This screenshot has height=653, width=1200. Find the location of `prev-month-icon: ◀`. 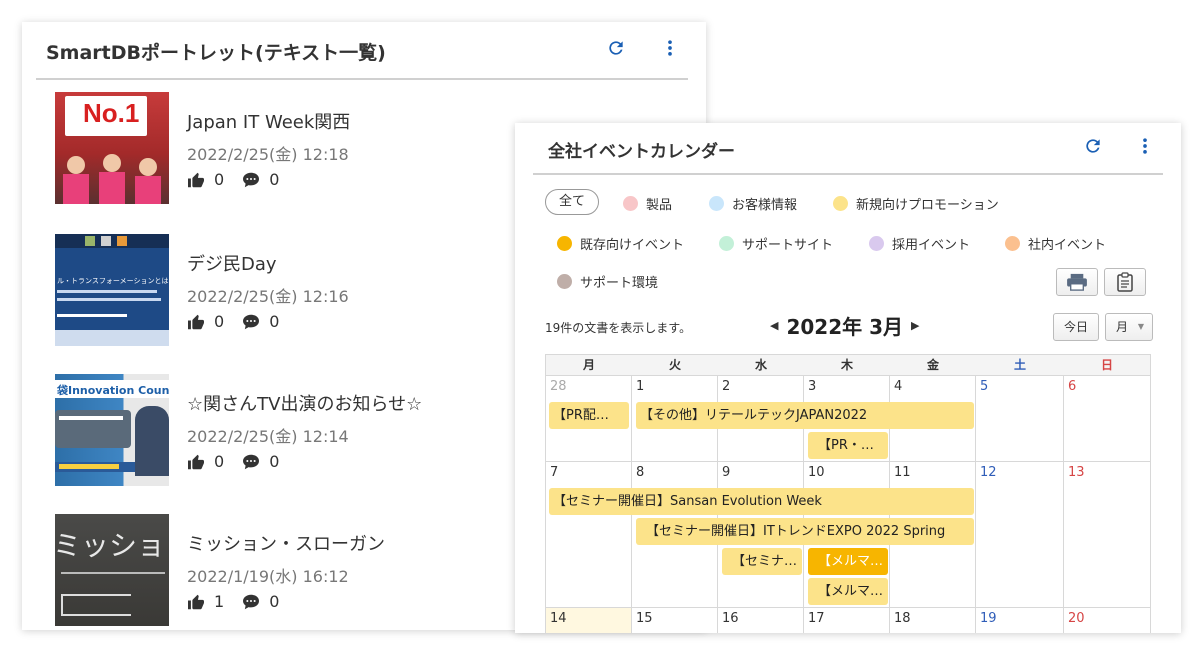

prev-month-icon: ◀ is located at coordinates (774, 325).